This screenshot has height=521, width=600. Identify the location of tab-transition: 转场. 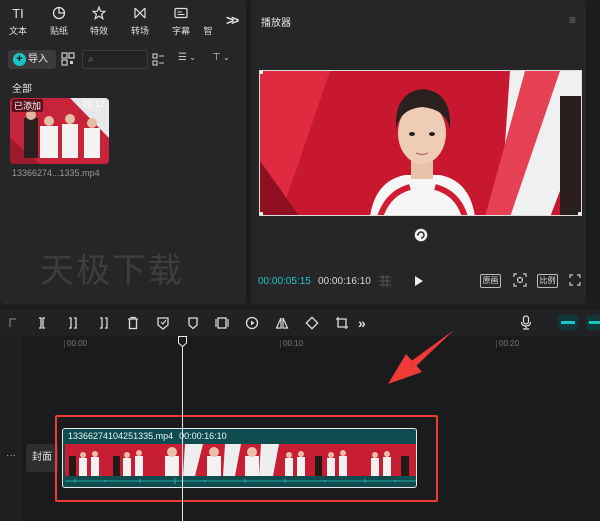
(140, 22).